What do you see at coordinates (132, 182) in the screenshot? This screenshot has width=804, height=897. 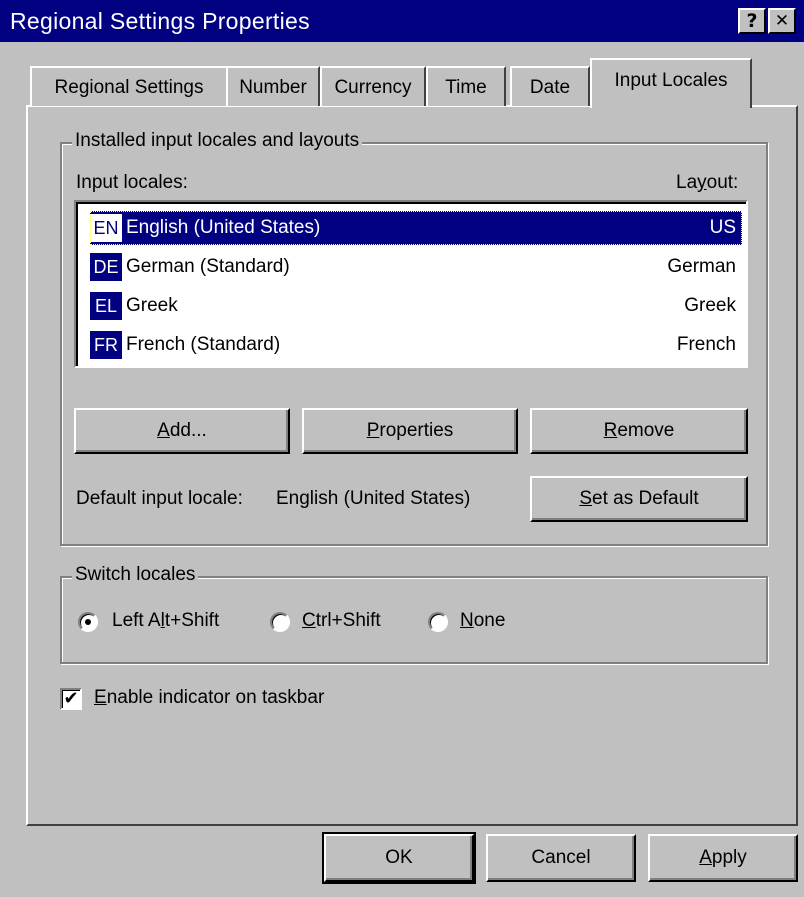 I see `input-locales-column-header: Input locales:` at bounding box center [132, 182].